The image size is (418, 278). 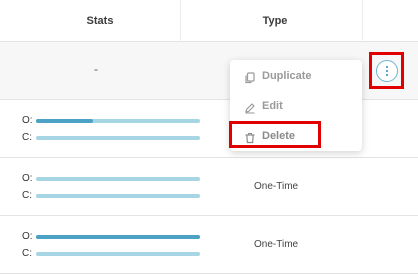 I want to click on annotation-highlight-actions-button, so click(x=386, y=70).